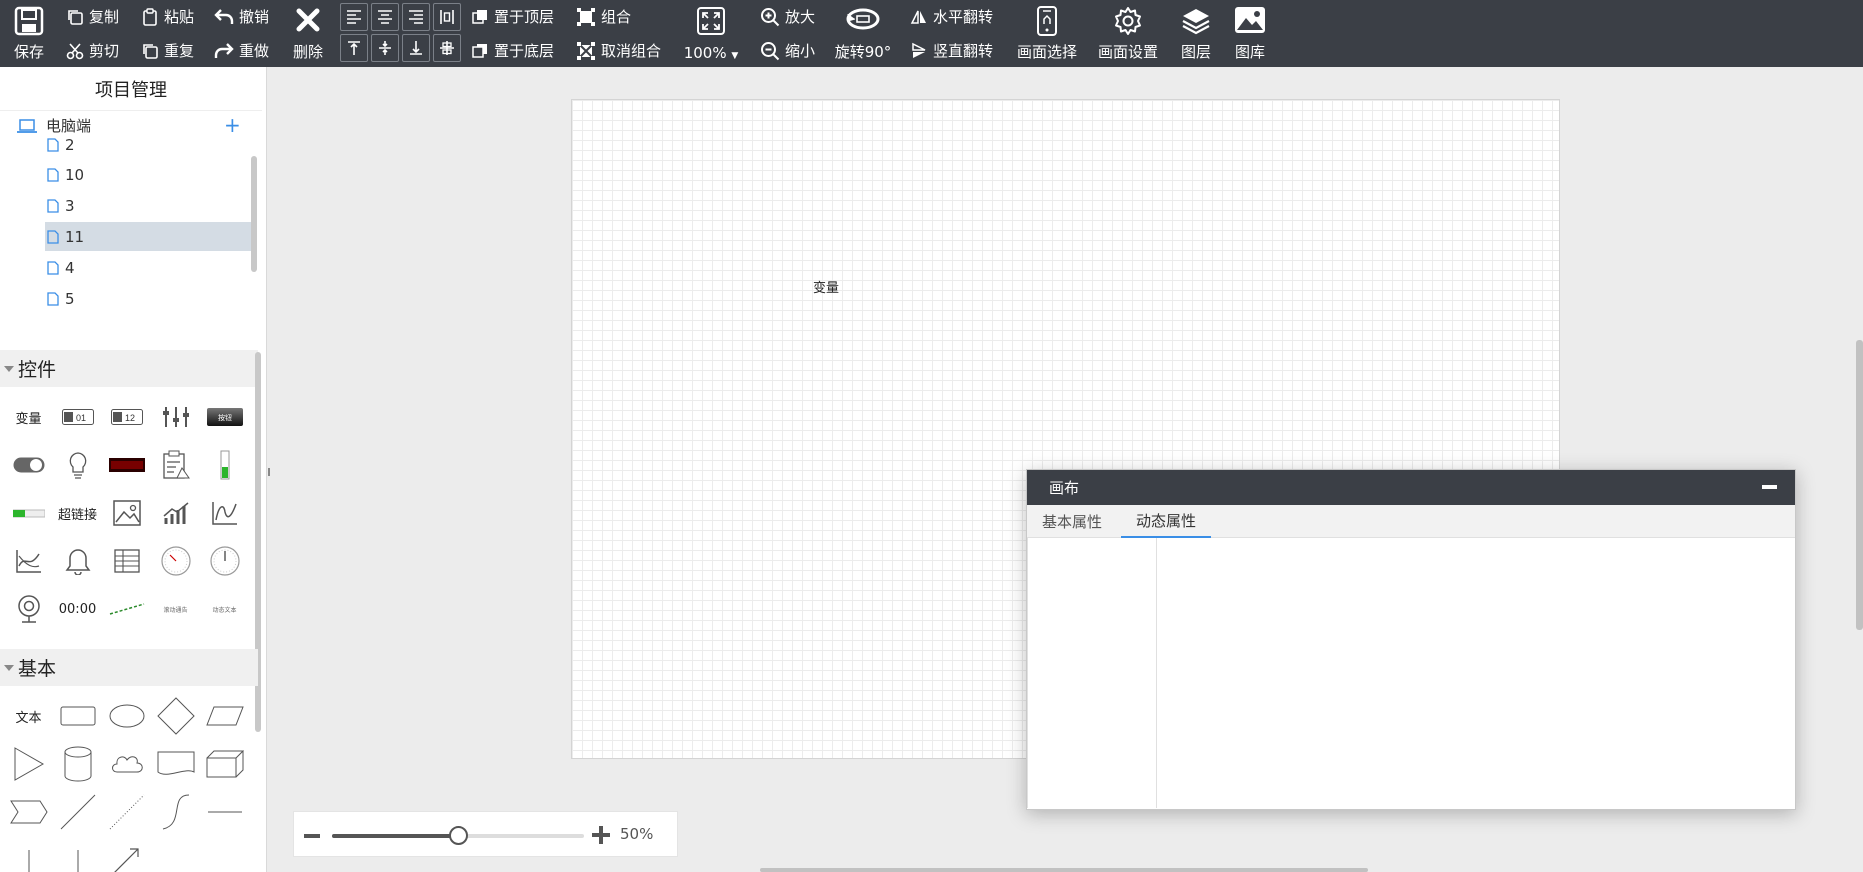  I want to click on group-button: 组合, so click(603, 16).